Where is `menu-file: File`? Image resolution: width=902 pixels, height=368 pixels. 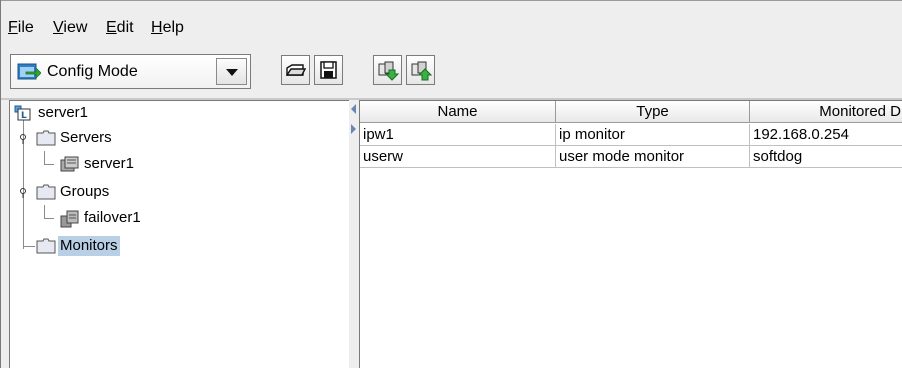
menu-file: File is located at coordinates (21, 28).